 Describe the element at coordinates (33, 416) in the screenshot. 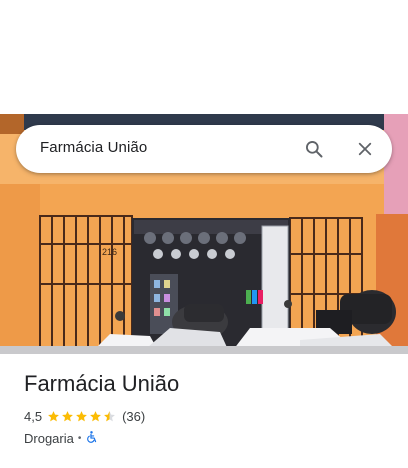

I see `rating-value: 4,5` at that location.